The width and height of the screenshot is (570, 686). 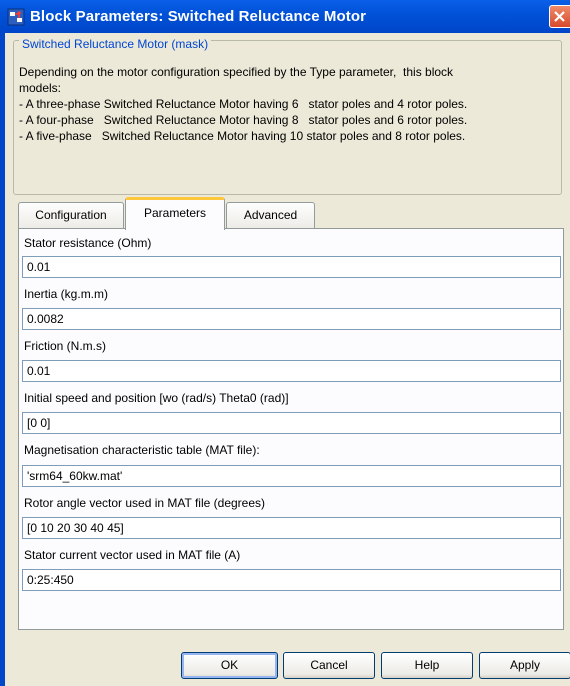 What do you see at coordinates (16, 17) in the screenshot?
I see `simulink-block-icon` at bounding box center [16, 17].